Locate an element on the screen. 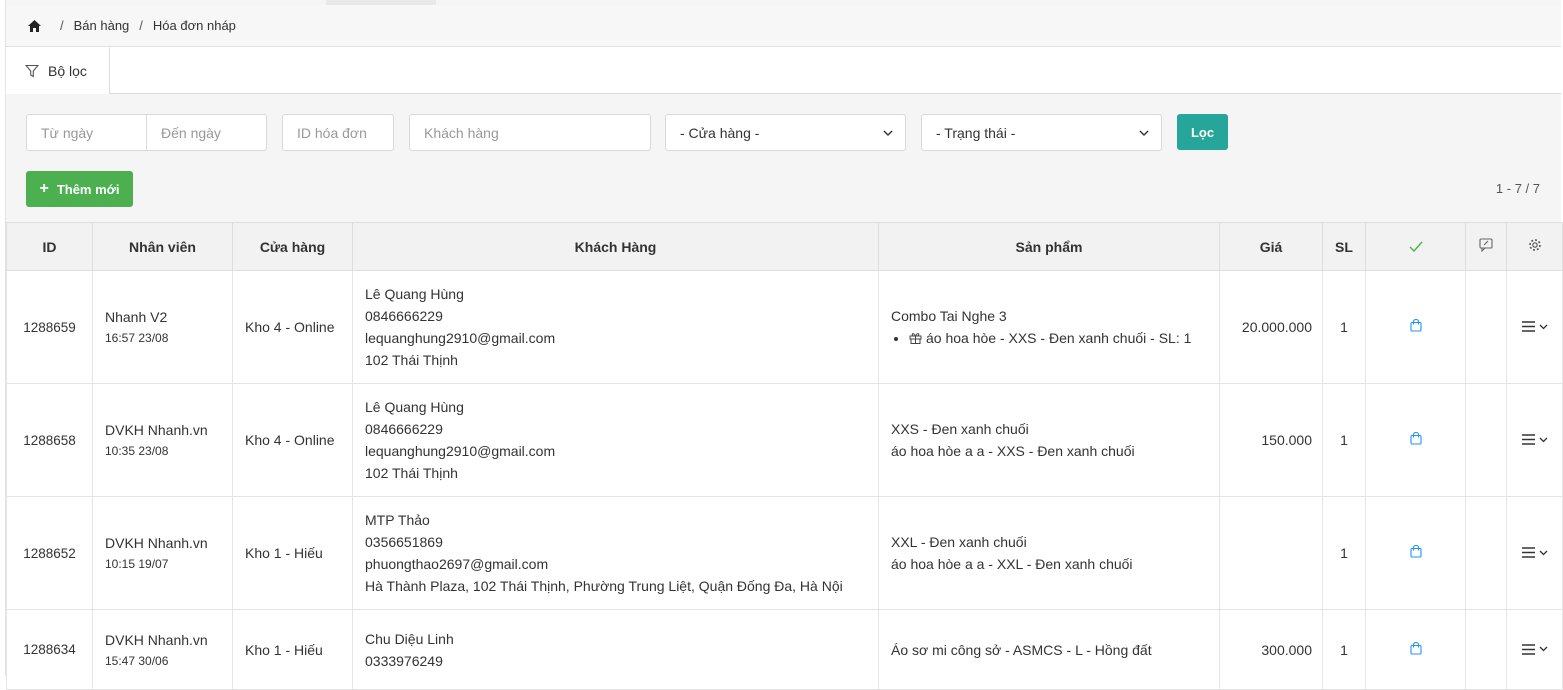 This screenshot has width=1563, height=690. add-new-label: Thêm mới is located at coordinates (88, 189).